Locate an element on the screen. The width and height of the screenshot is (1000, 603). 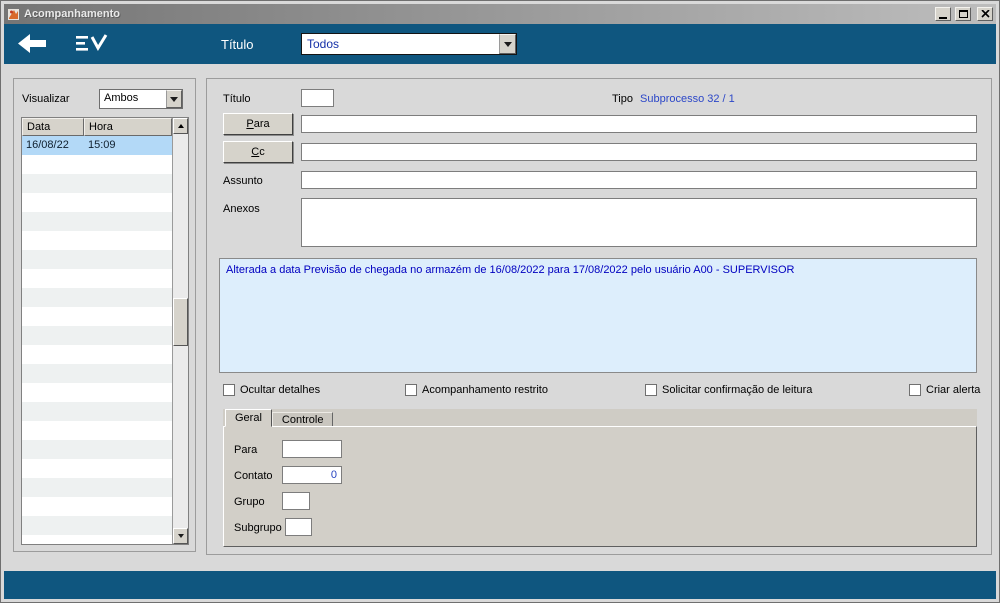
maximize-icon is located at coordinates (963, 14).